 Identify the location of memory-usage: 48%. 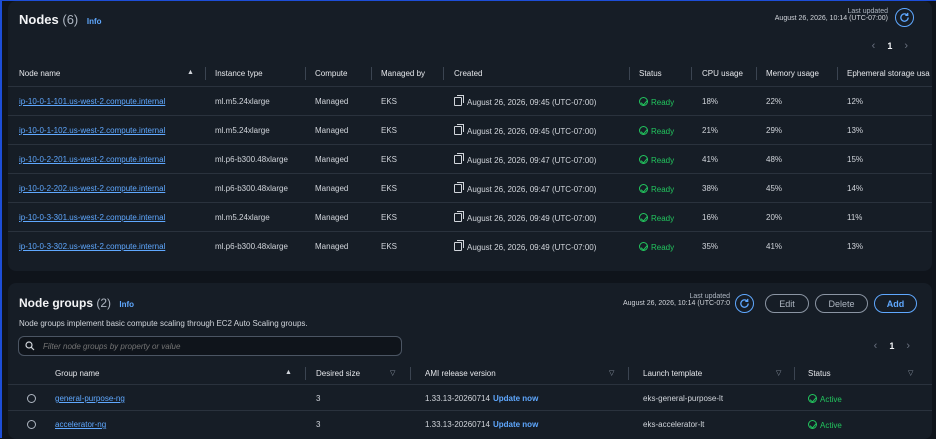
(774, 159).